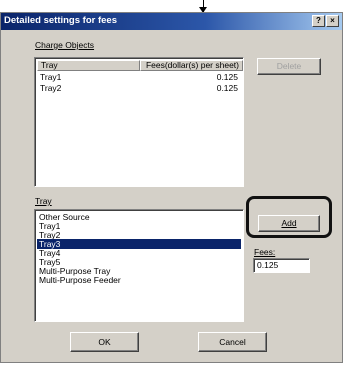  I want to click on list-item: Multi-Purpose Feeder, so click(139, 280).